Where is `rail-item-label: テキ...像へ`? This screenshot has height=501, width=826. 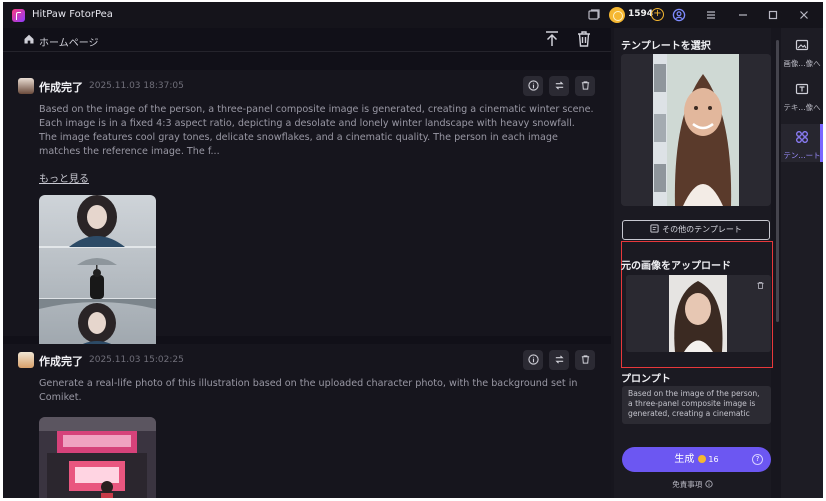 rail-item-label: テキ...像へ is located at coordinates (802, 107).